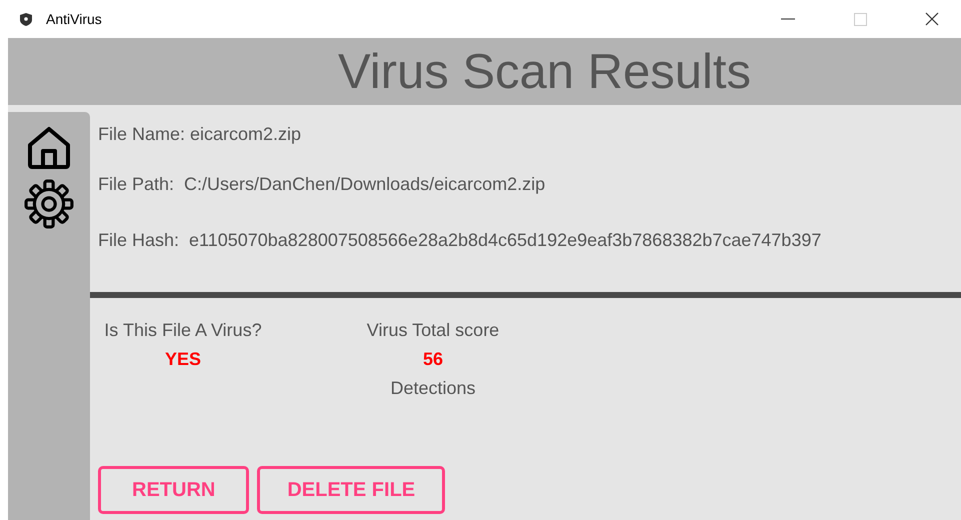  What do you see at coordinates (174, 490) in the screenshot?
I see `return-button: RETURN` at bounding box center [174, 490].